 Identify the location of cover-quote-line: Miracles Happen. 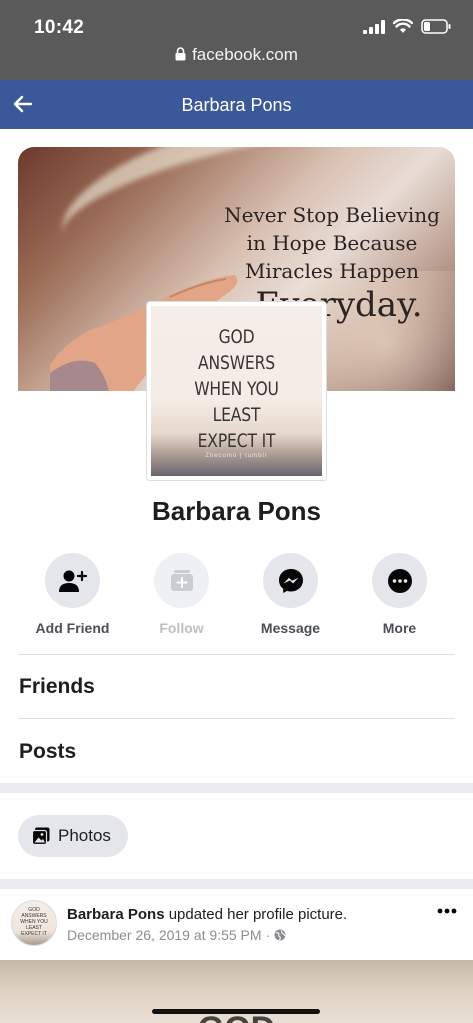
(332, 271).